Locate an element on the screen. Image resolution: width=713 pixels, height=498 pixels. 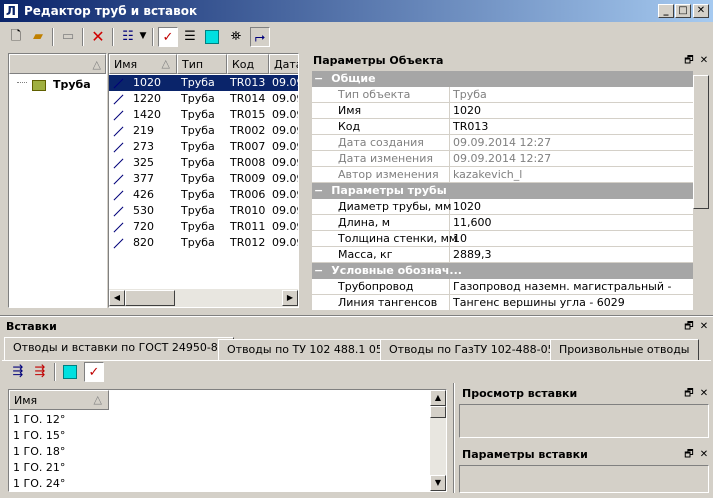
property-value: 11,600 is located at coordinates (472, 222).